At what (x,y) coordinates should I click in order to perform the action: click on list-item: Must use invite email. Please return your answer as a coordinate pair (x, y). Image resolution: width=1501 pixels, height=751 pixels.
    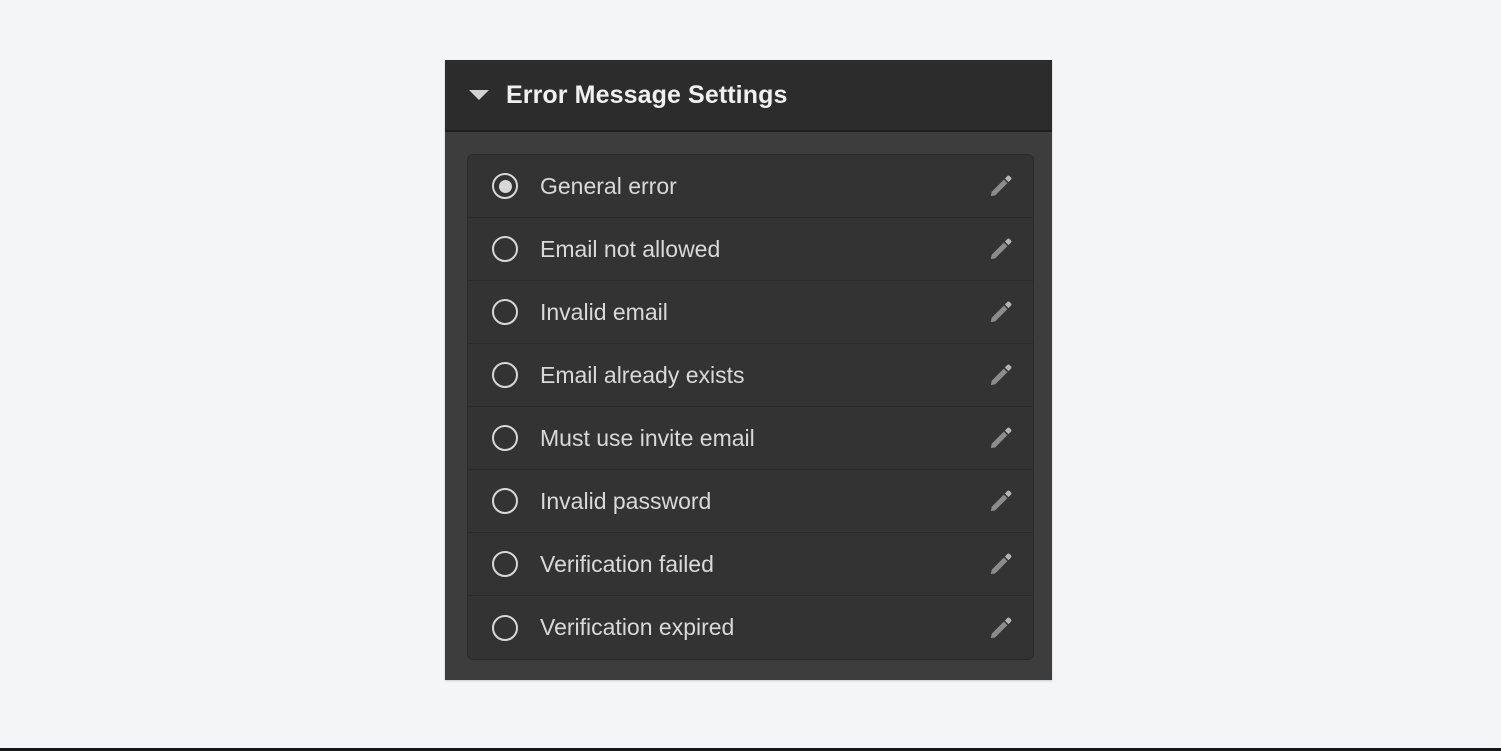
    Looking at the image, I should click on (750, 438).